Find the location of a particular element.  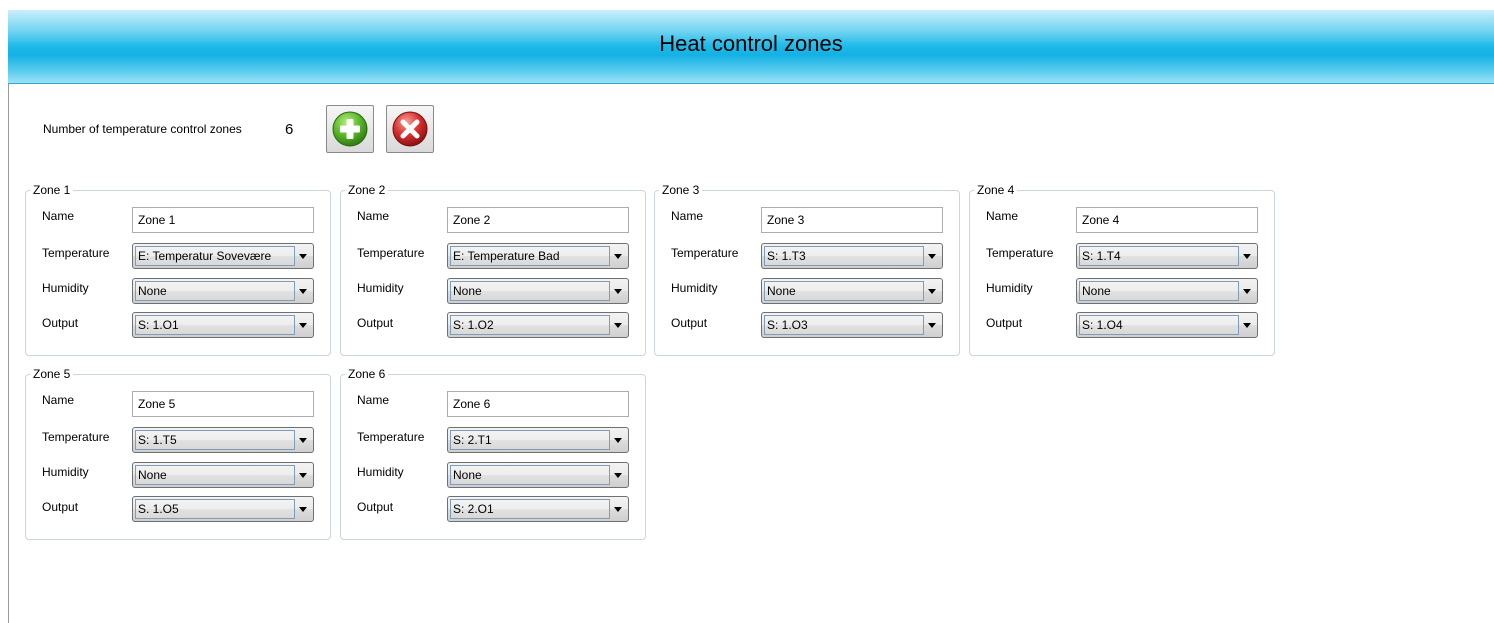

plus-circle-icon is located at coordinates (350, 129).